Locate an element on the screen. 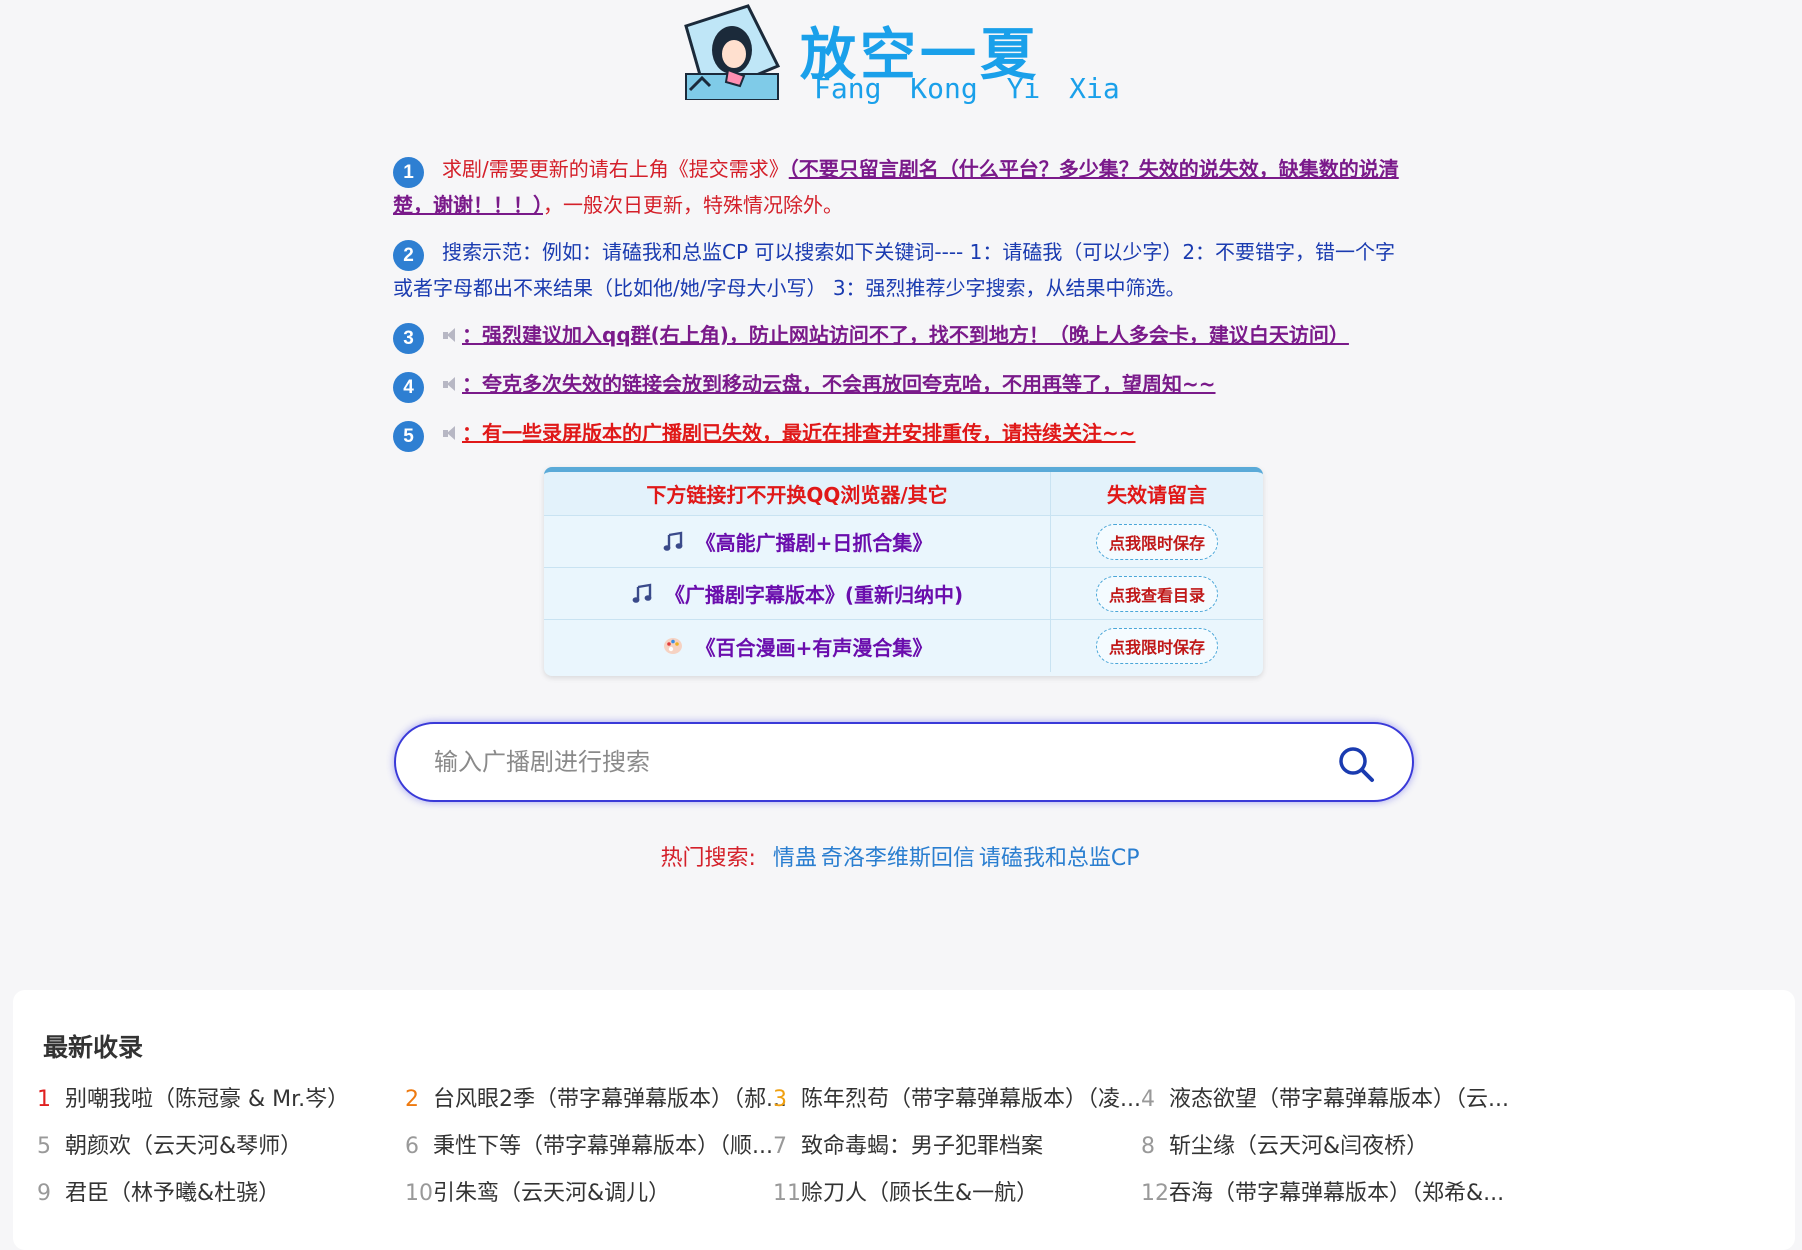 This screenshot has height=1250, width=1802. latest-item-title: 君臣（林予曦&杜骁） is located at coordinates (172, 1193).